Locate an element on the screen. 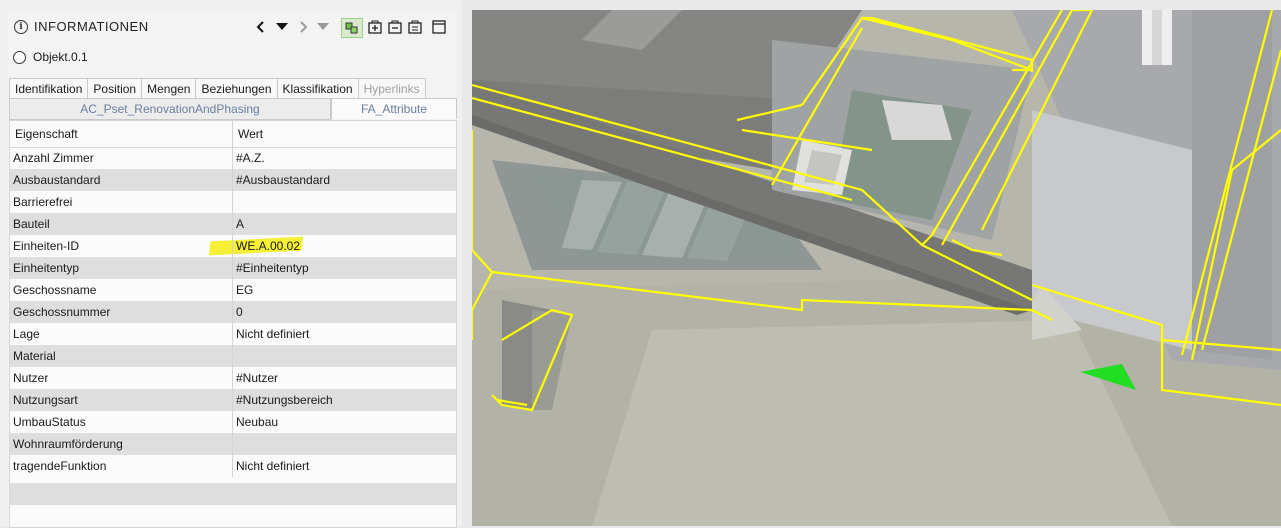 Image resolution: width=1281 pixels, height=528 pixels. table-row: Geschossnummer 0 is located at coordinates (233, 312).